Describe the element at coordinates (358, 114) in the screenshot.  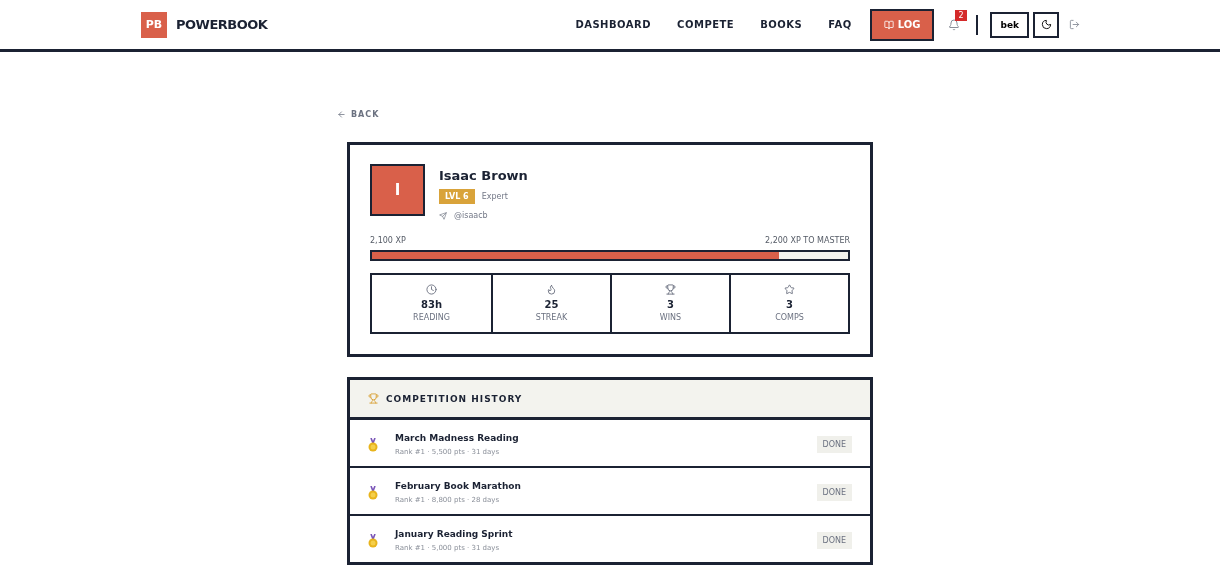
I see `back-link: BACK` at that location.